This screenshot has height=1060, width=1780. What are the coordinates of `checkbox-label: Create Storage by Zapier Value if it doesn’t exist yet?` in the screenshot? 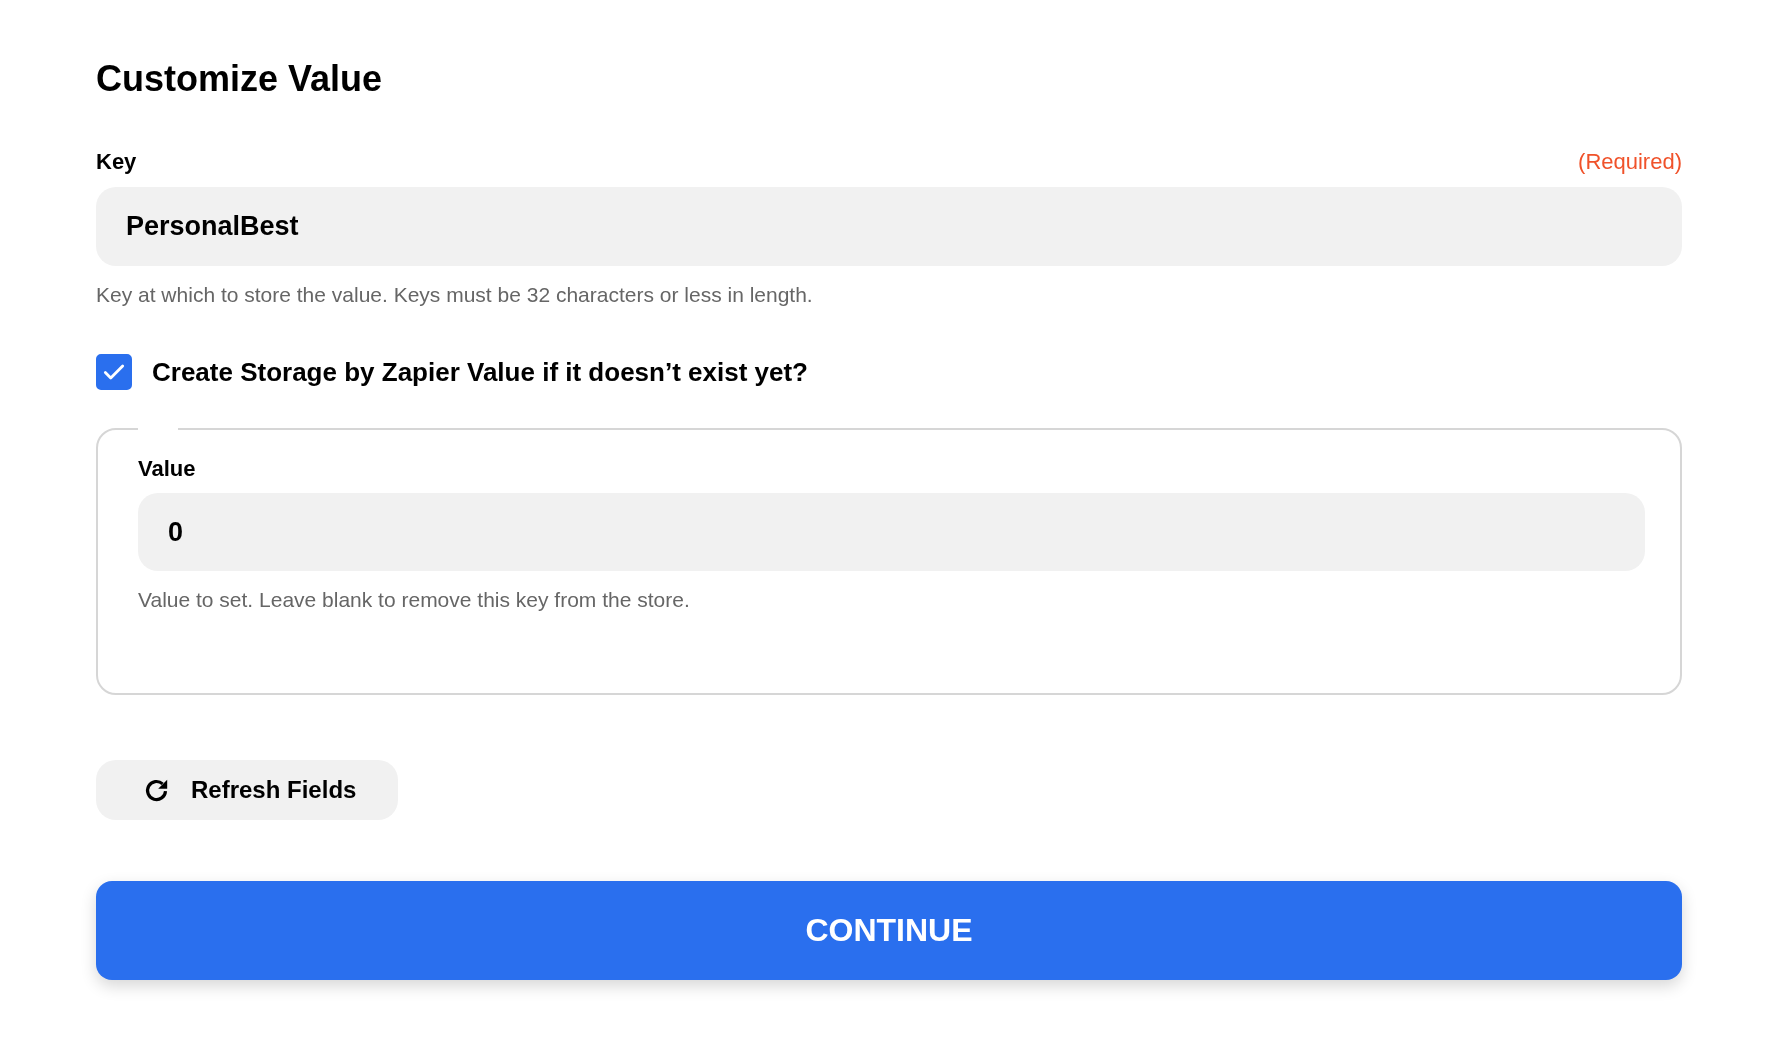 It's located at (480, 372).